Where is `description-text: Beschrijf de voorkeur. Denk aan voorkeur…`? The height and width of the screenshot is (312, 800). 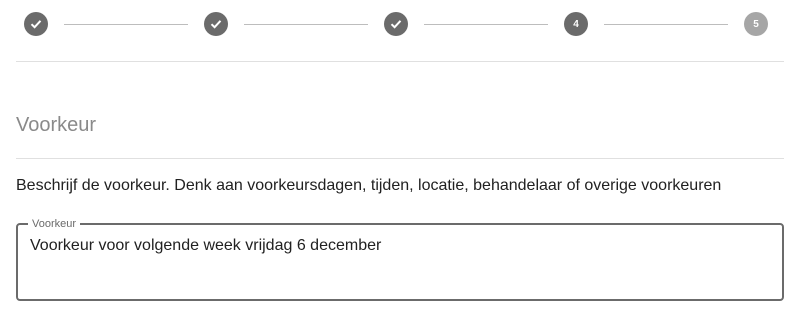
description-text: Beschrijf de voorkeur. Denk aan voorkeur… is located at coordinates (369, 185).